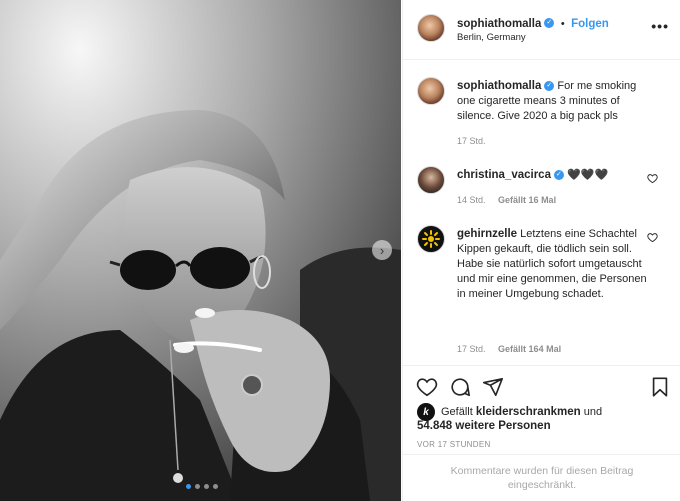  I want to click on caption-username: sophiathomalla, so click(499, 86).